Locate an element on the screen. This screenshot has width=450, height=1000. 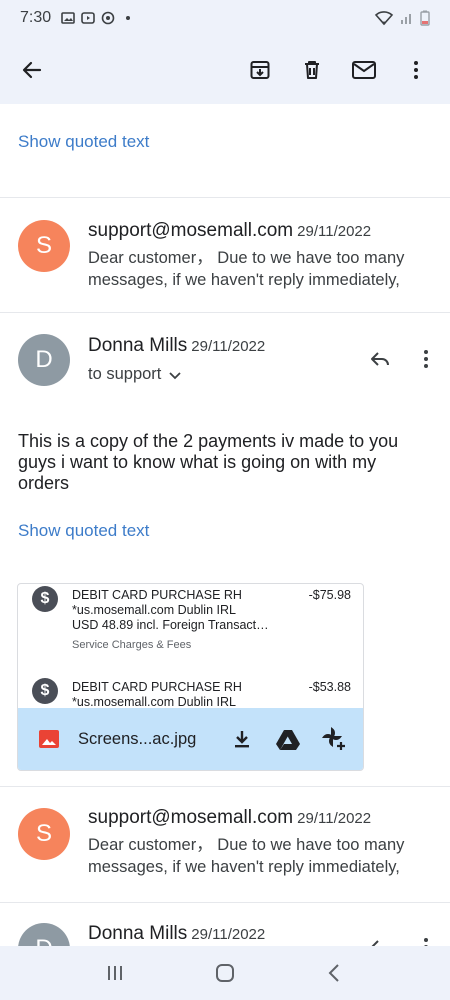
download-button is located at coordinates (242, 739).